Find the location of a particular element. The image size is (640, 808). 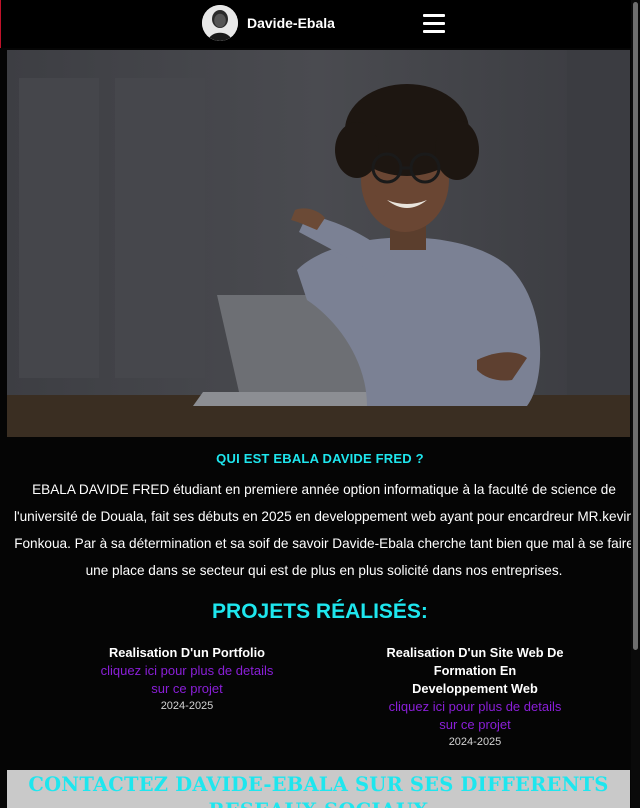

project-title: Realisation D'un Portfolio is located at coordinates (187, 652).